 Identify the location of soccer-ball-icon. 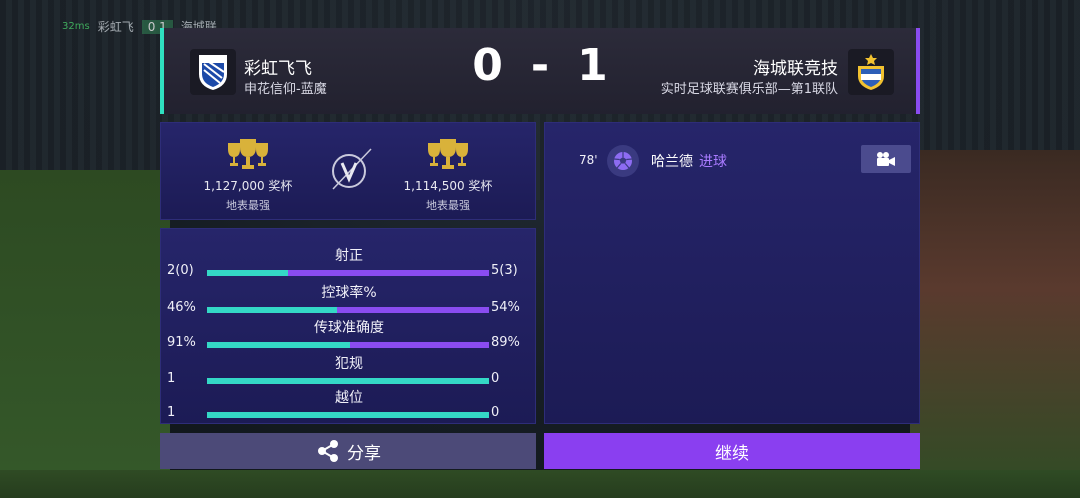
(623, 161).